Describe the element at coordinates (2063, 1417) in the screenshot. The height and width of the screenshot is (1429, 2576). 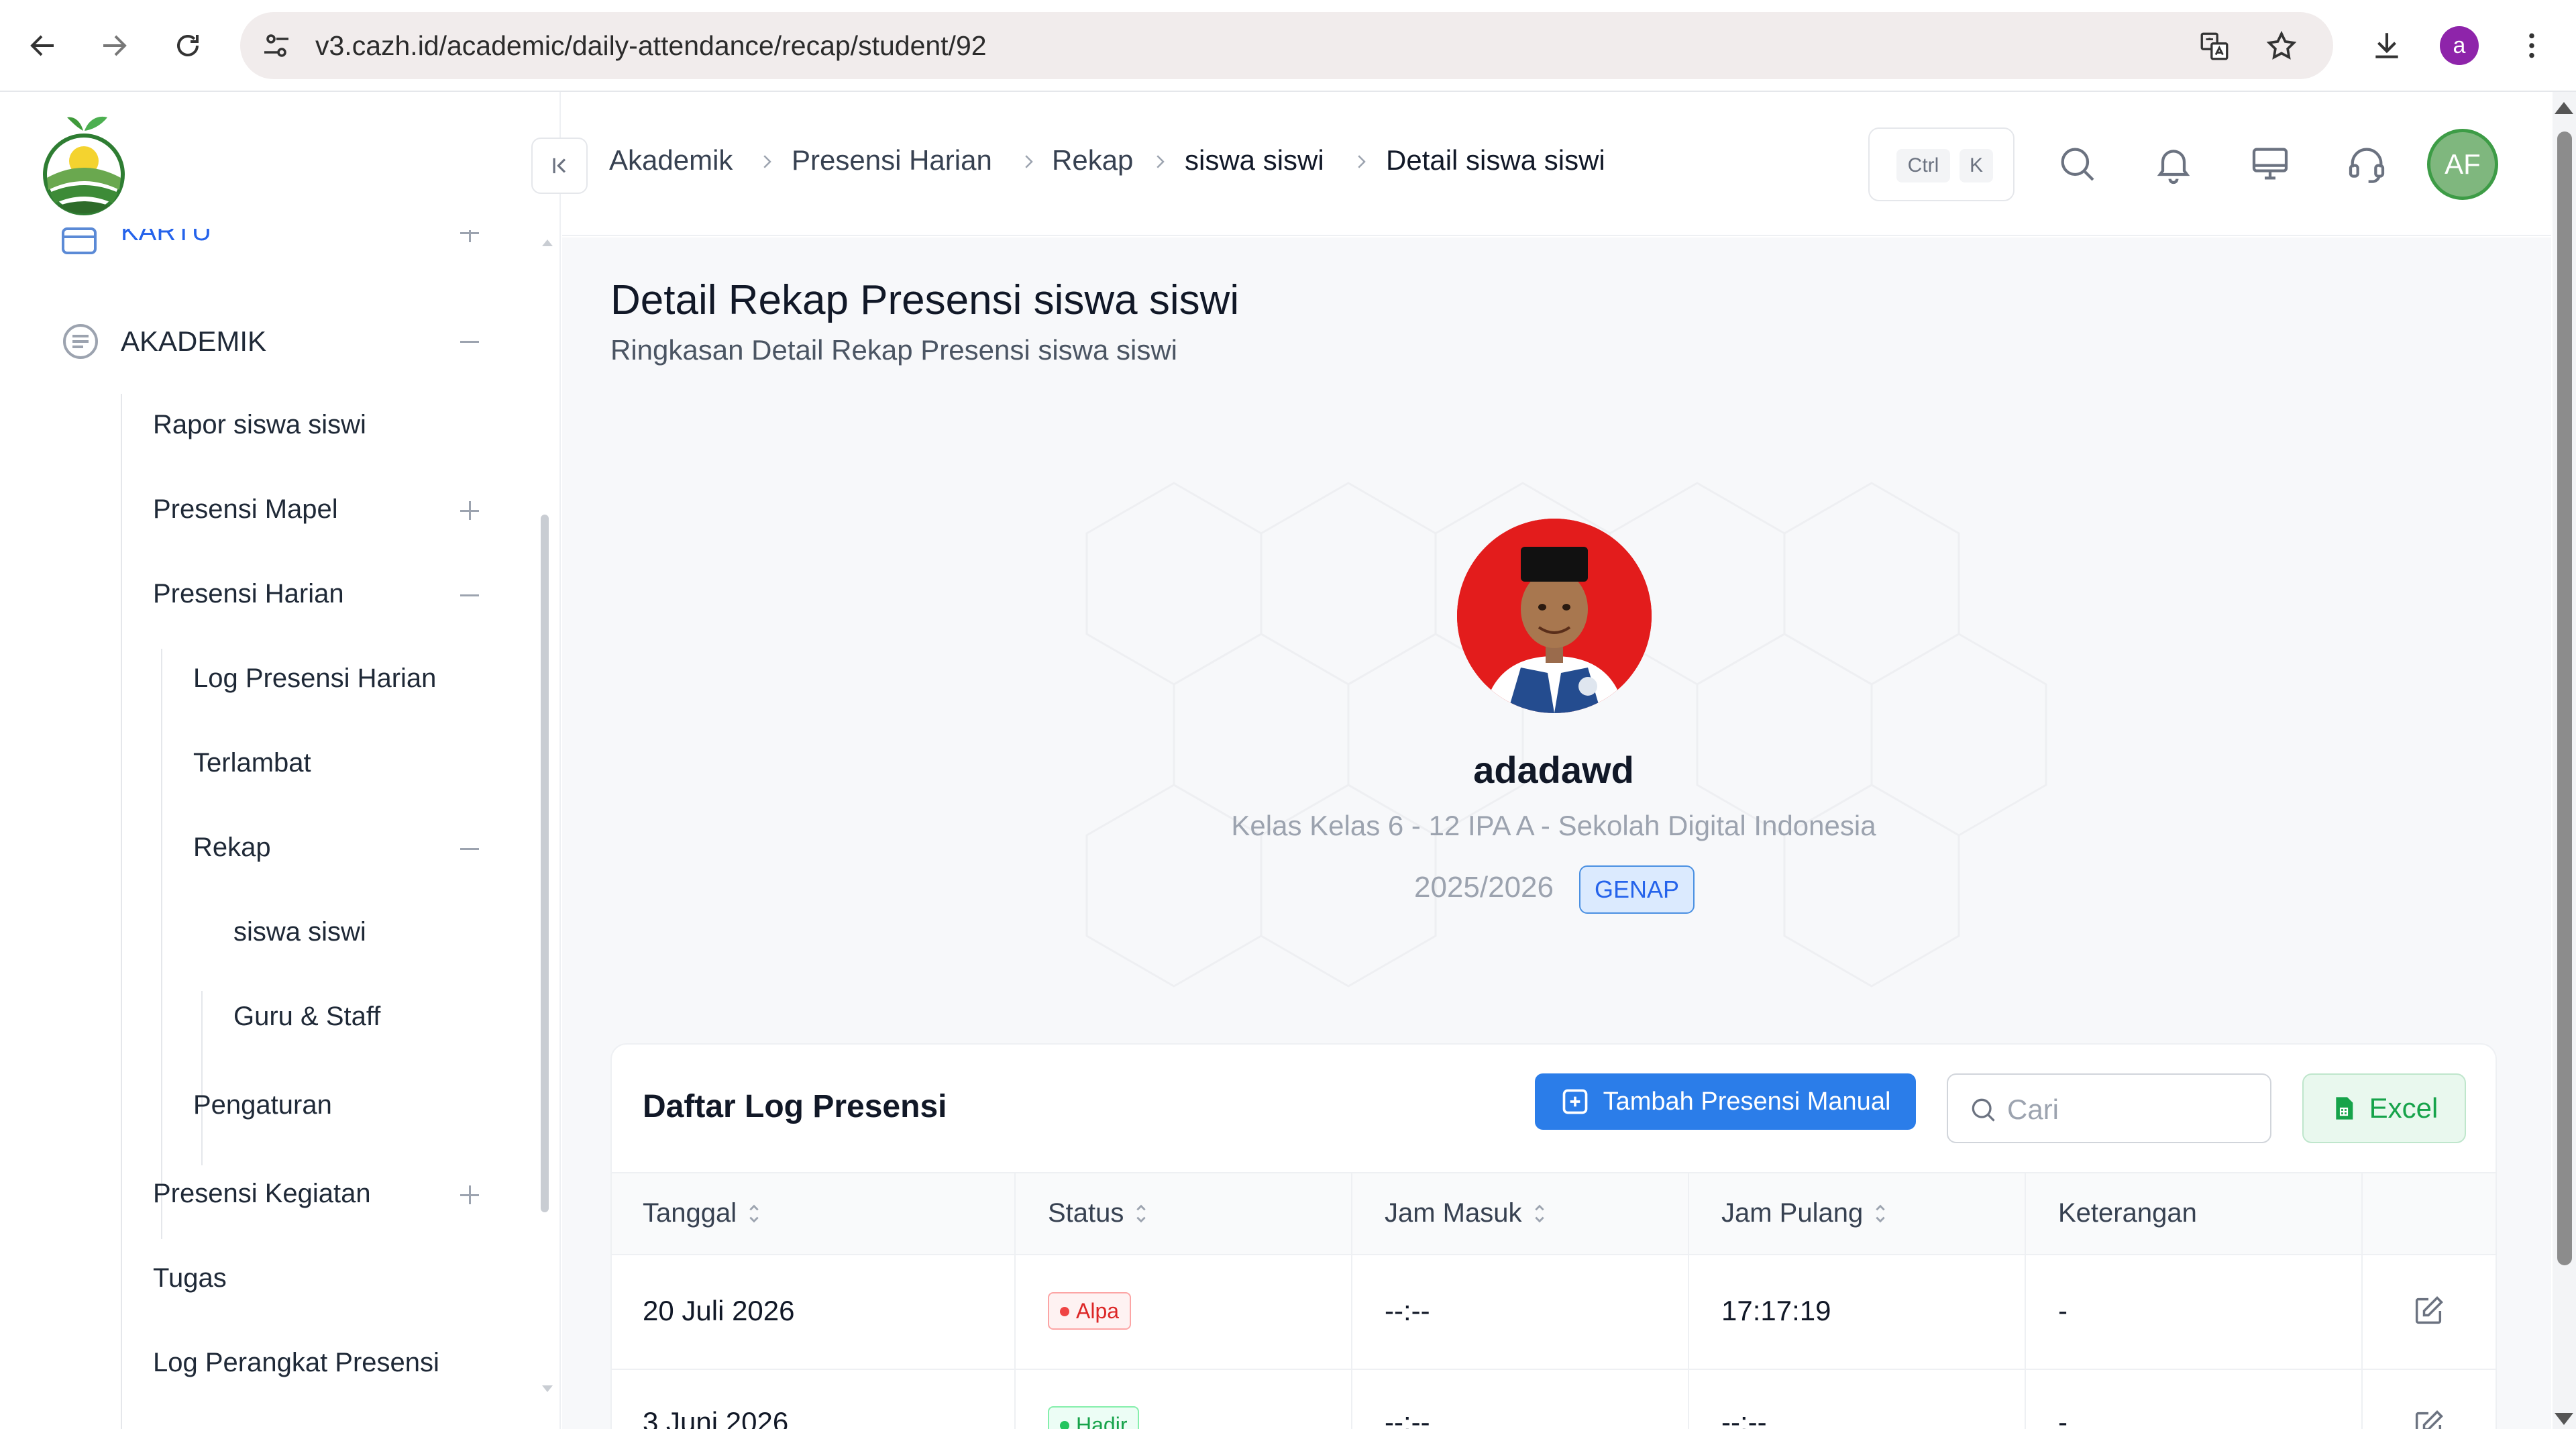
I see `row-2-keterangan: -` at that location.